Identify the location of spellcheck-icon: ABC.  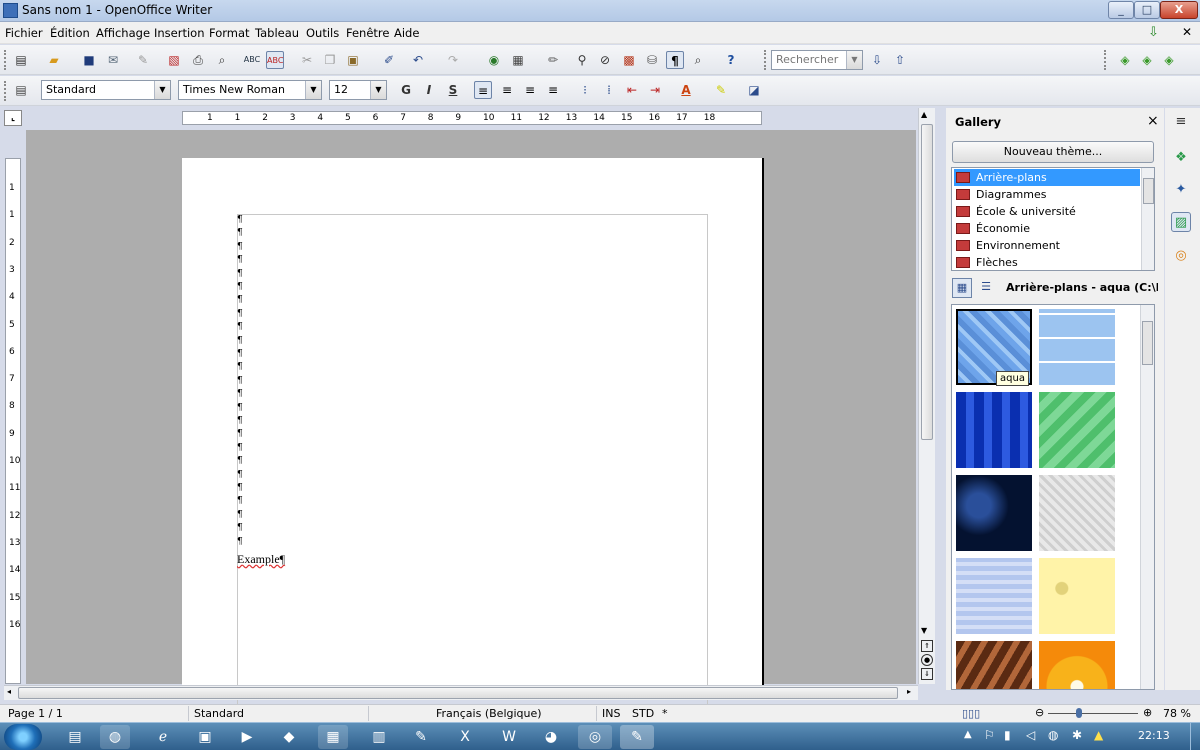
(252, 60).